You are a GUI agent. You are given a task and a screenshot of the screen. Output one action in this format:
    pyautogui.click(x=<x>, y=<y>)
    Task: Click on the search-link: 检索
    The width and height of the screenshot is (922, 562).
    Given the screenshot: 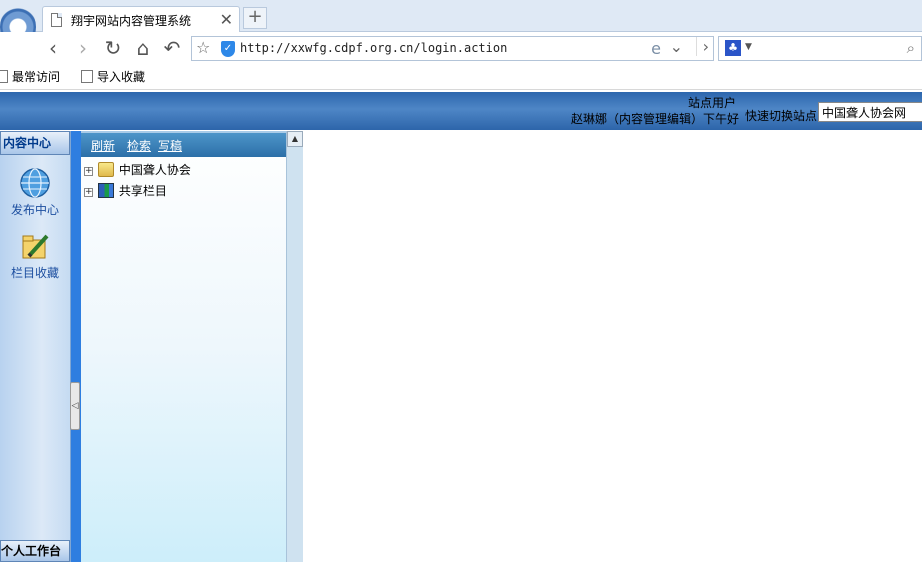 What is the action you would take?
    pyautogui.click(x=139, y=145)
    